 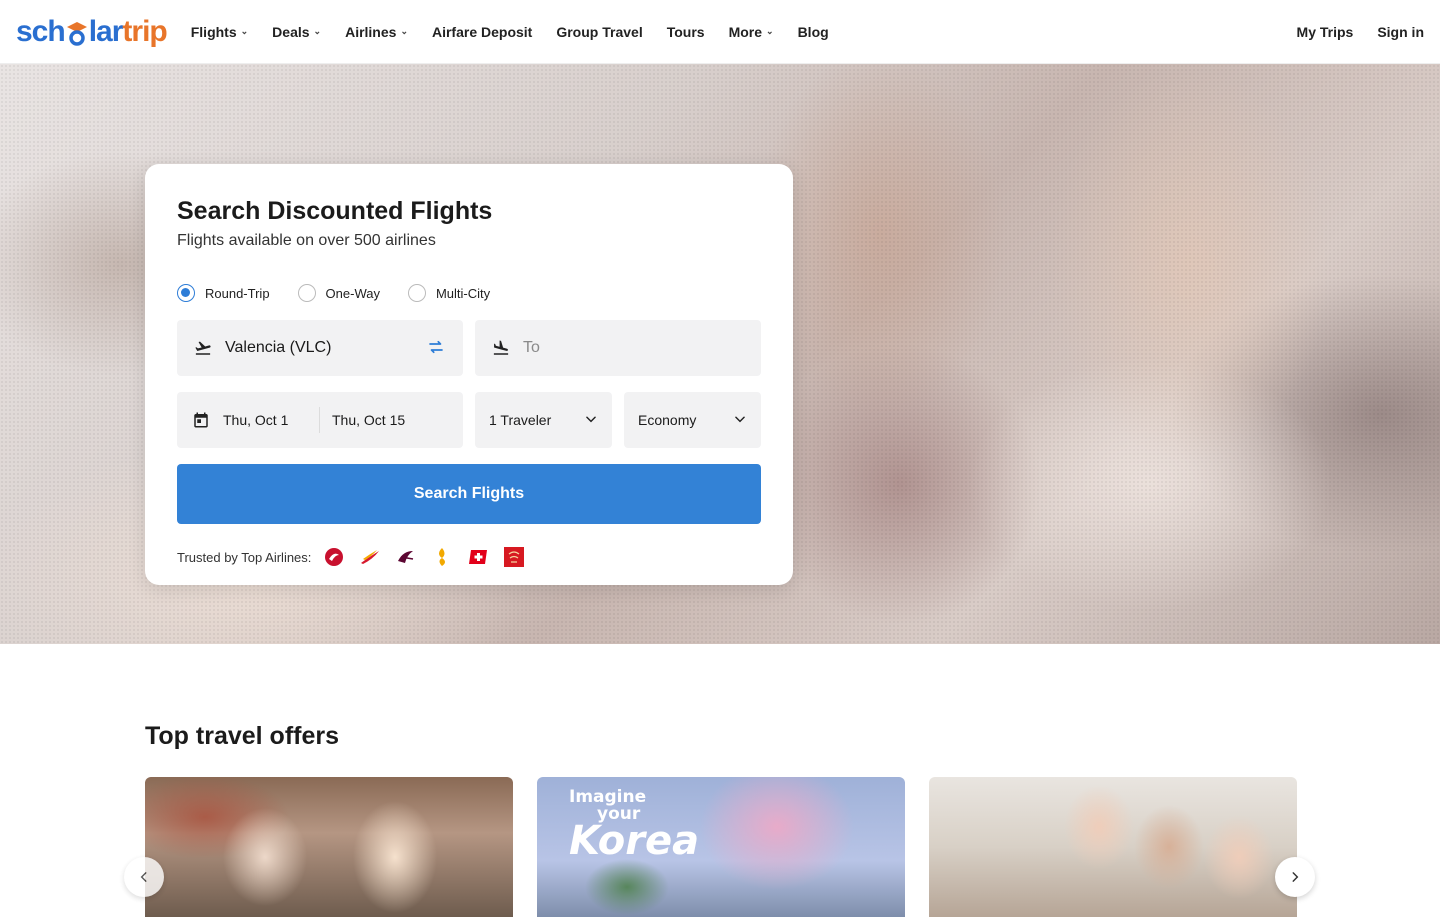 What do you see at coordinates (448, 293) in the screenshot?
I see `trip-type-multi-city: Multi-City` at bounding box center [448, 293].